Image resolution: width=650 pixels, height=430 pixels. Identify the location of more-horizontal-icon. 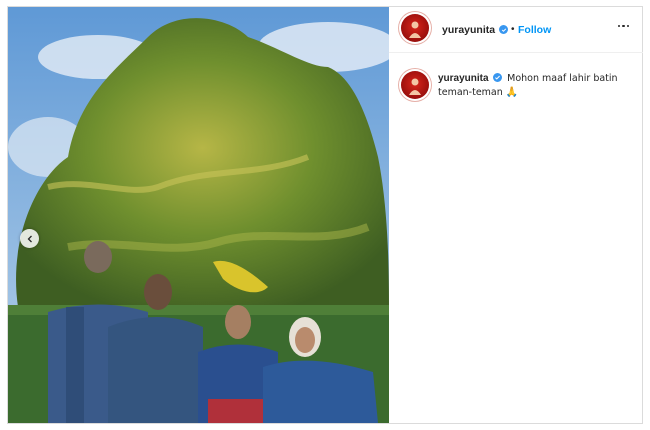
(618, 26).